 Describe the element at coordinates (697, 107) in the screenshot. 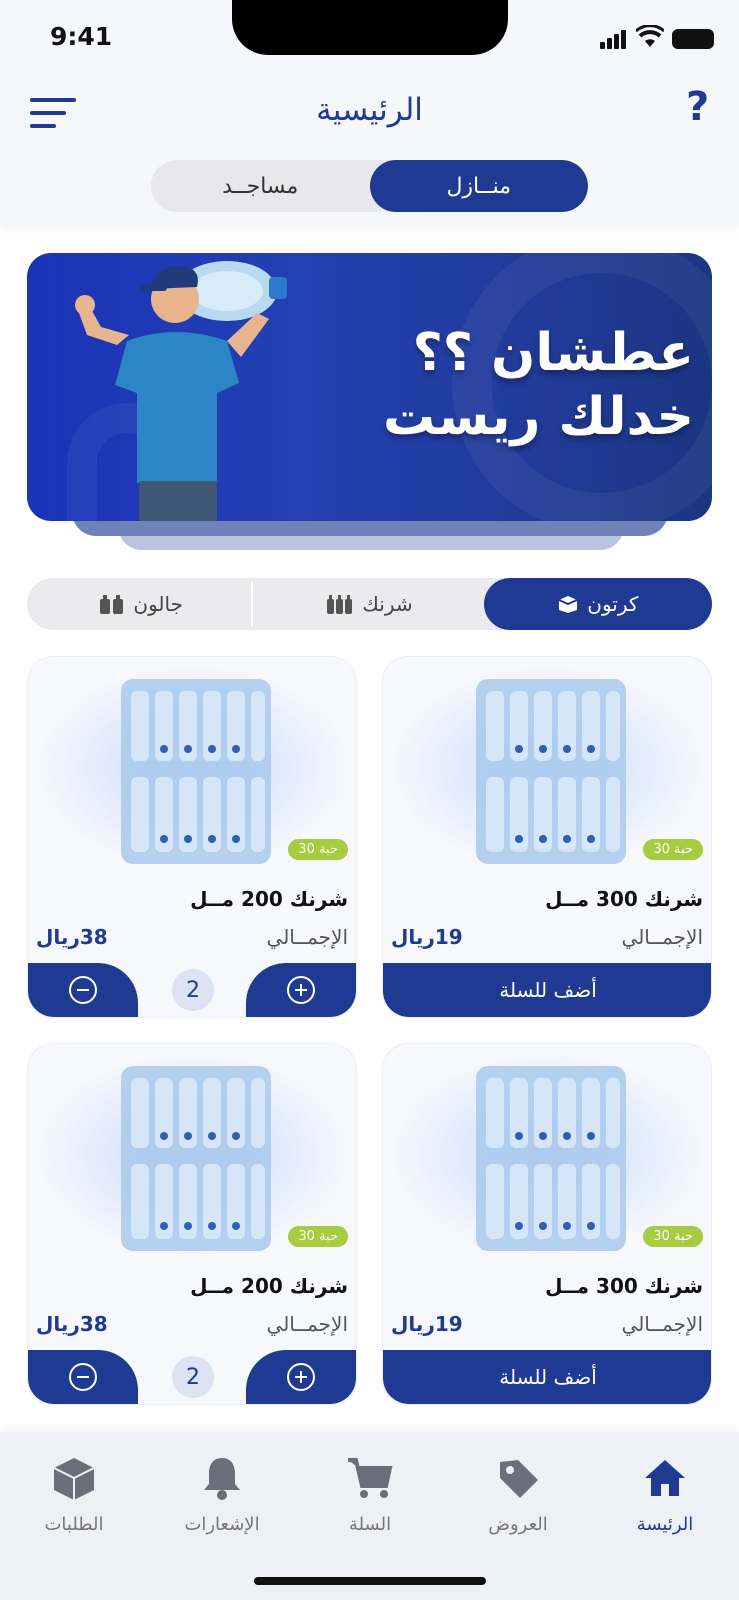

I see `help-icon: ?` at that location.